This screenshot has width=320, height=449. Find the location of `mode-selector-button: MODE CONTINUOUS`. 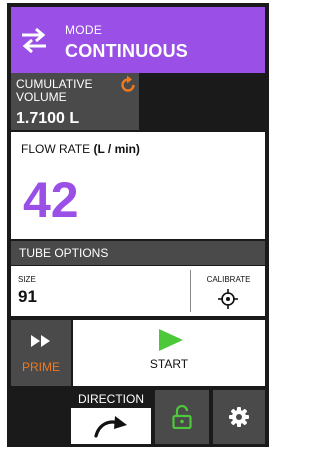

mode-selector-button: MODE CONTINUOUS is located at coordinates (138, 40).